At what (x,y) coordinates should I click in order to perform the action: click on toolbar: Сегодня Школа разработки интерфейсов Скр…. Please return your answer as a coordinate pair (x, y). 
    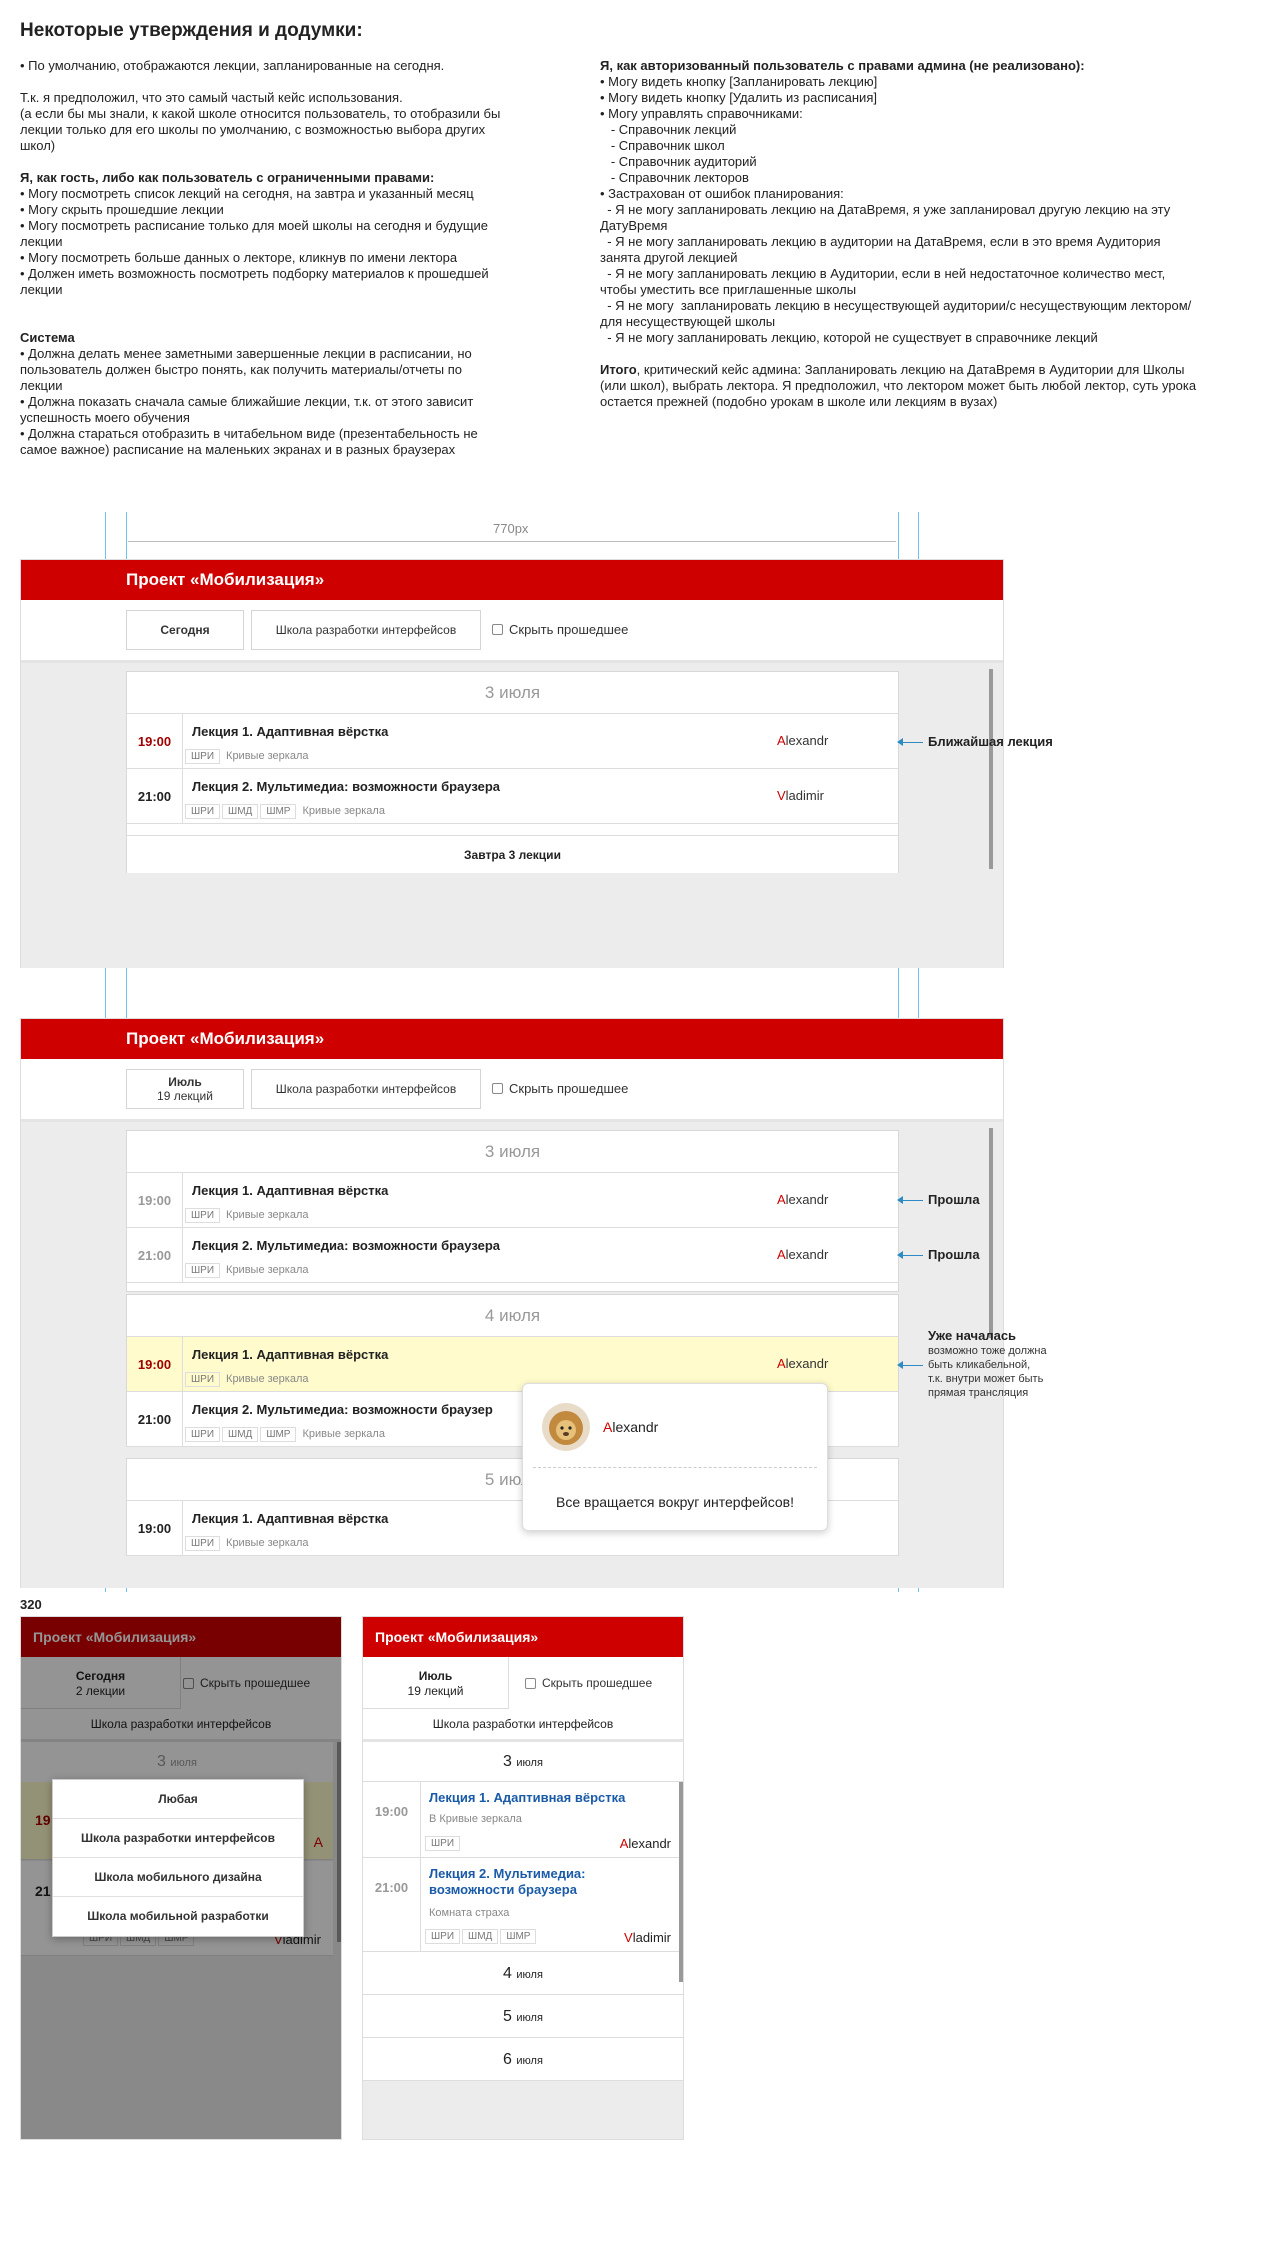
    Looking at the image, I should click on (512, 631).